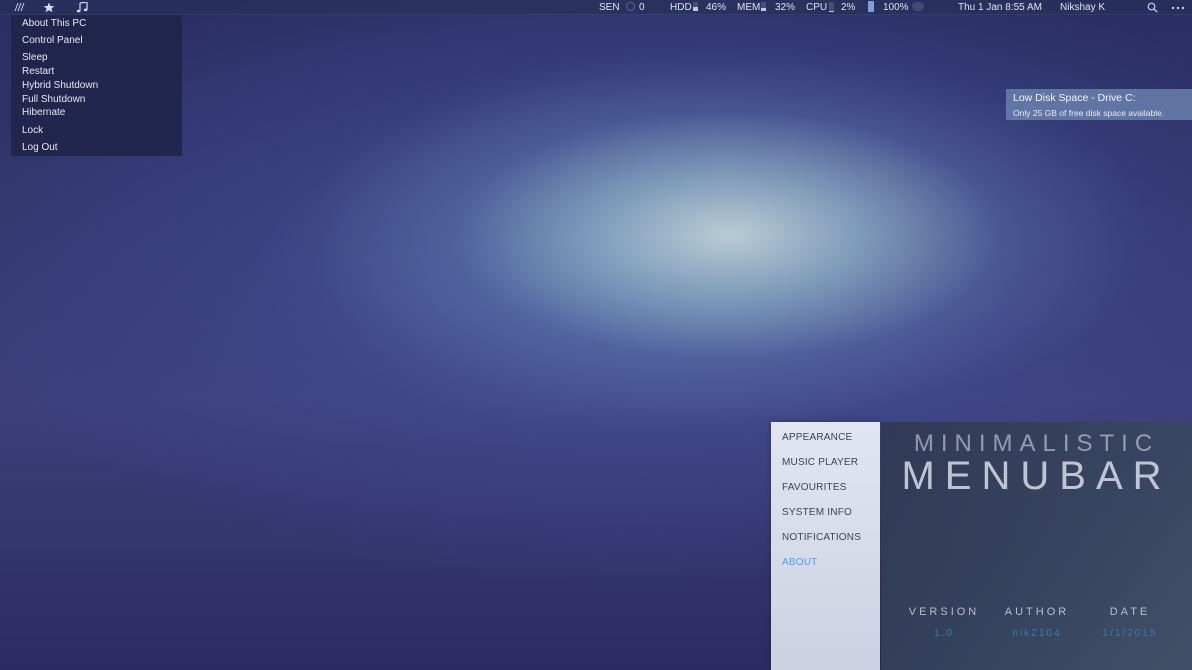 The width and height of the screenshot is (1192, 670). Describe the element at coordinates (38, 71) in the screenshot. I see `menu-item-restart: Restart` at that location.